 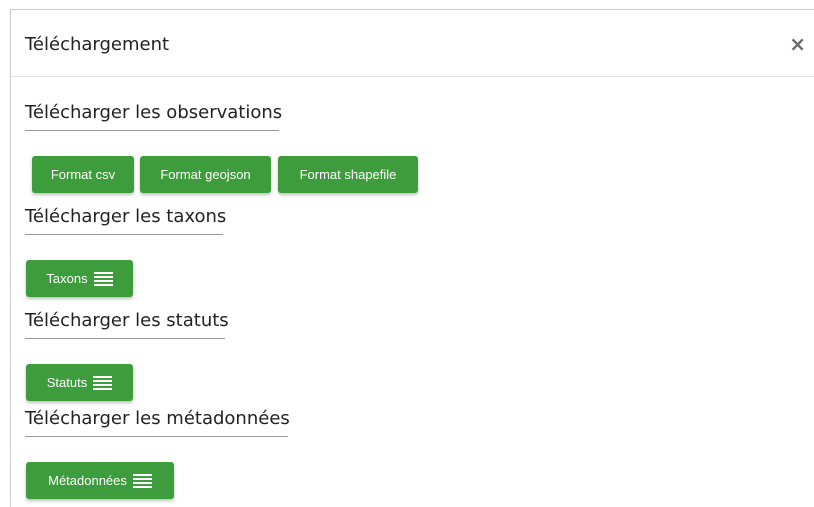 I want to click on metadonnees-button: Métadonnées, so click(x=100, y=480).